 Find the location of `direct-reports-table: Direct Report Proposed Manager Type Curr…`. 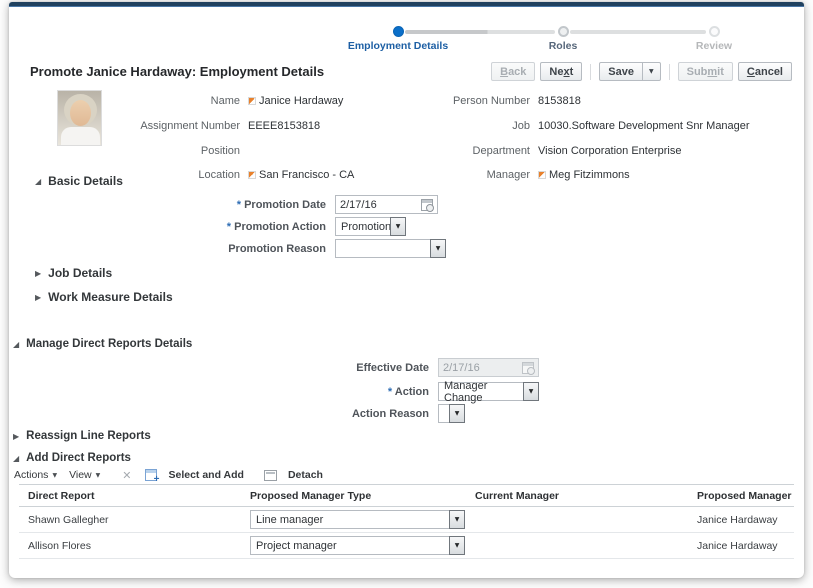

direct-reports-table: Direct Report Proposed Manager Type Curr… is located at coordinates (406, 521).